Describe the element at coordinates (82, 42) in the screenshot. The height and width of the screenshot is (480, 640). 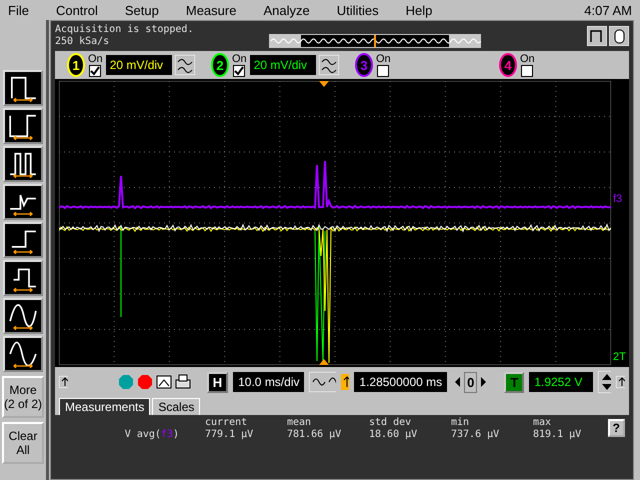
I see `status-text: 250 kSa/s` at that location.